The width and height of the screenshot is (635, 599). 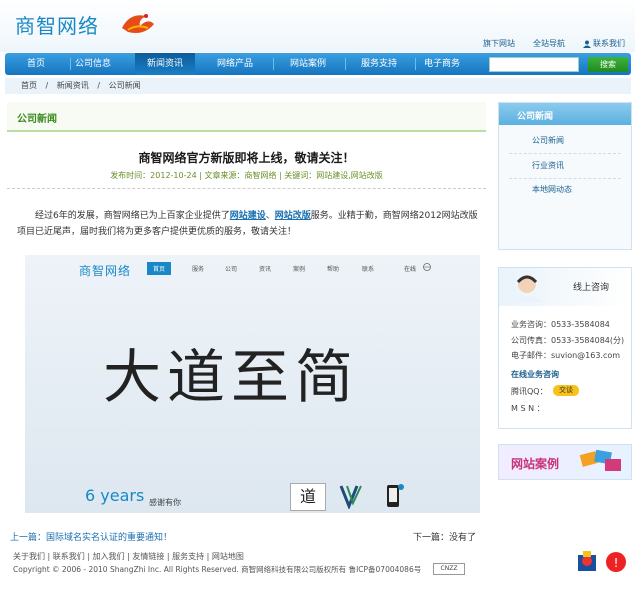 I want to click on hero-thanks: 感谢有你, so click(x=165, y=502).